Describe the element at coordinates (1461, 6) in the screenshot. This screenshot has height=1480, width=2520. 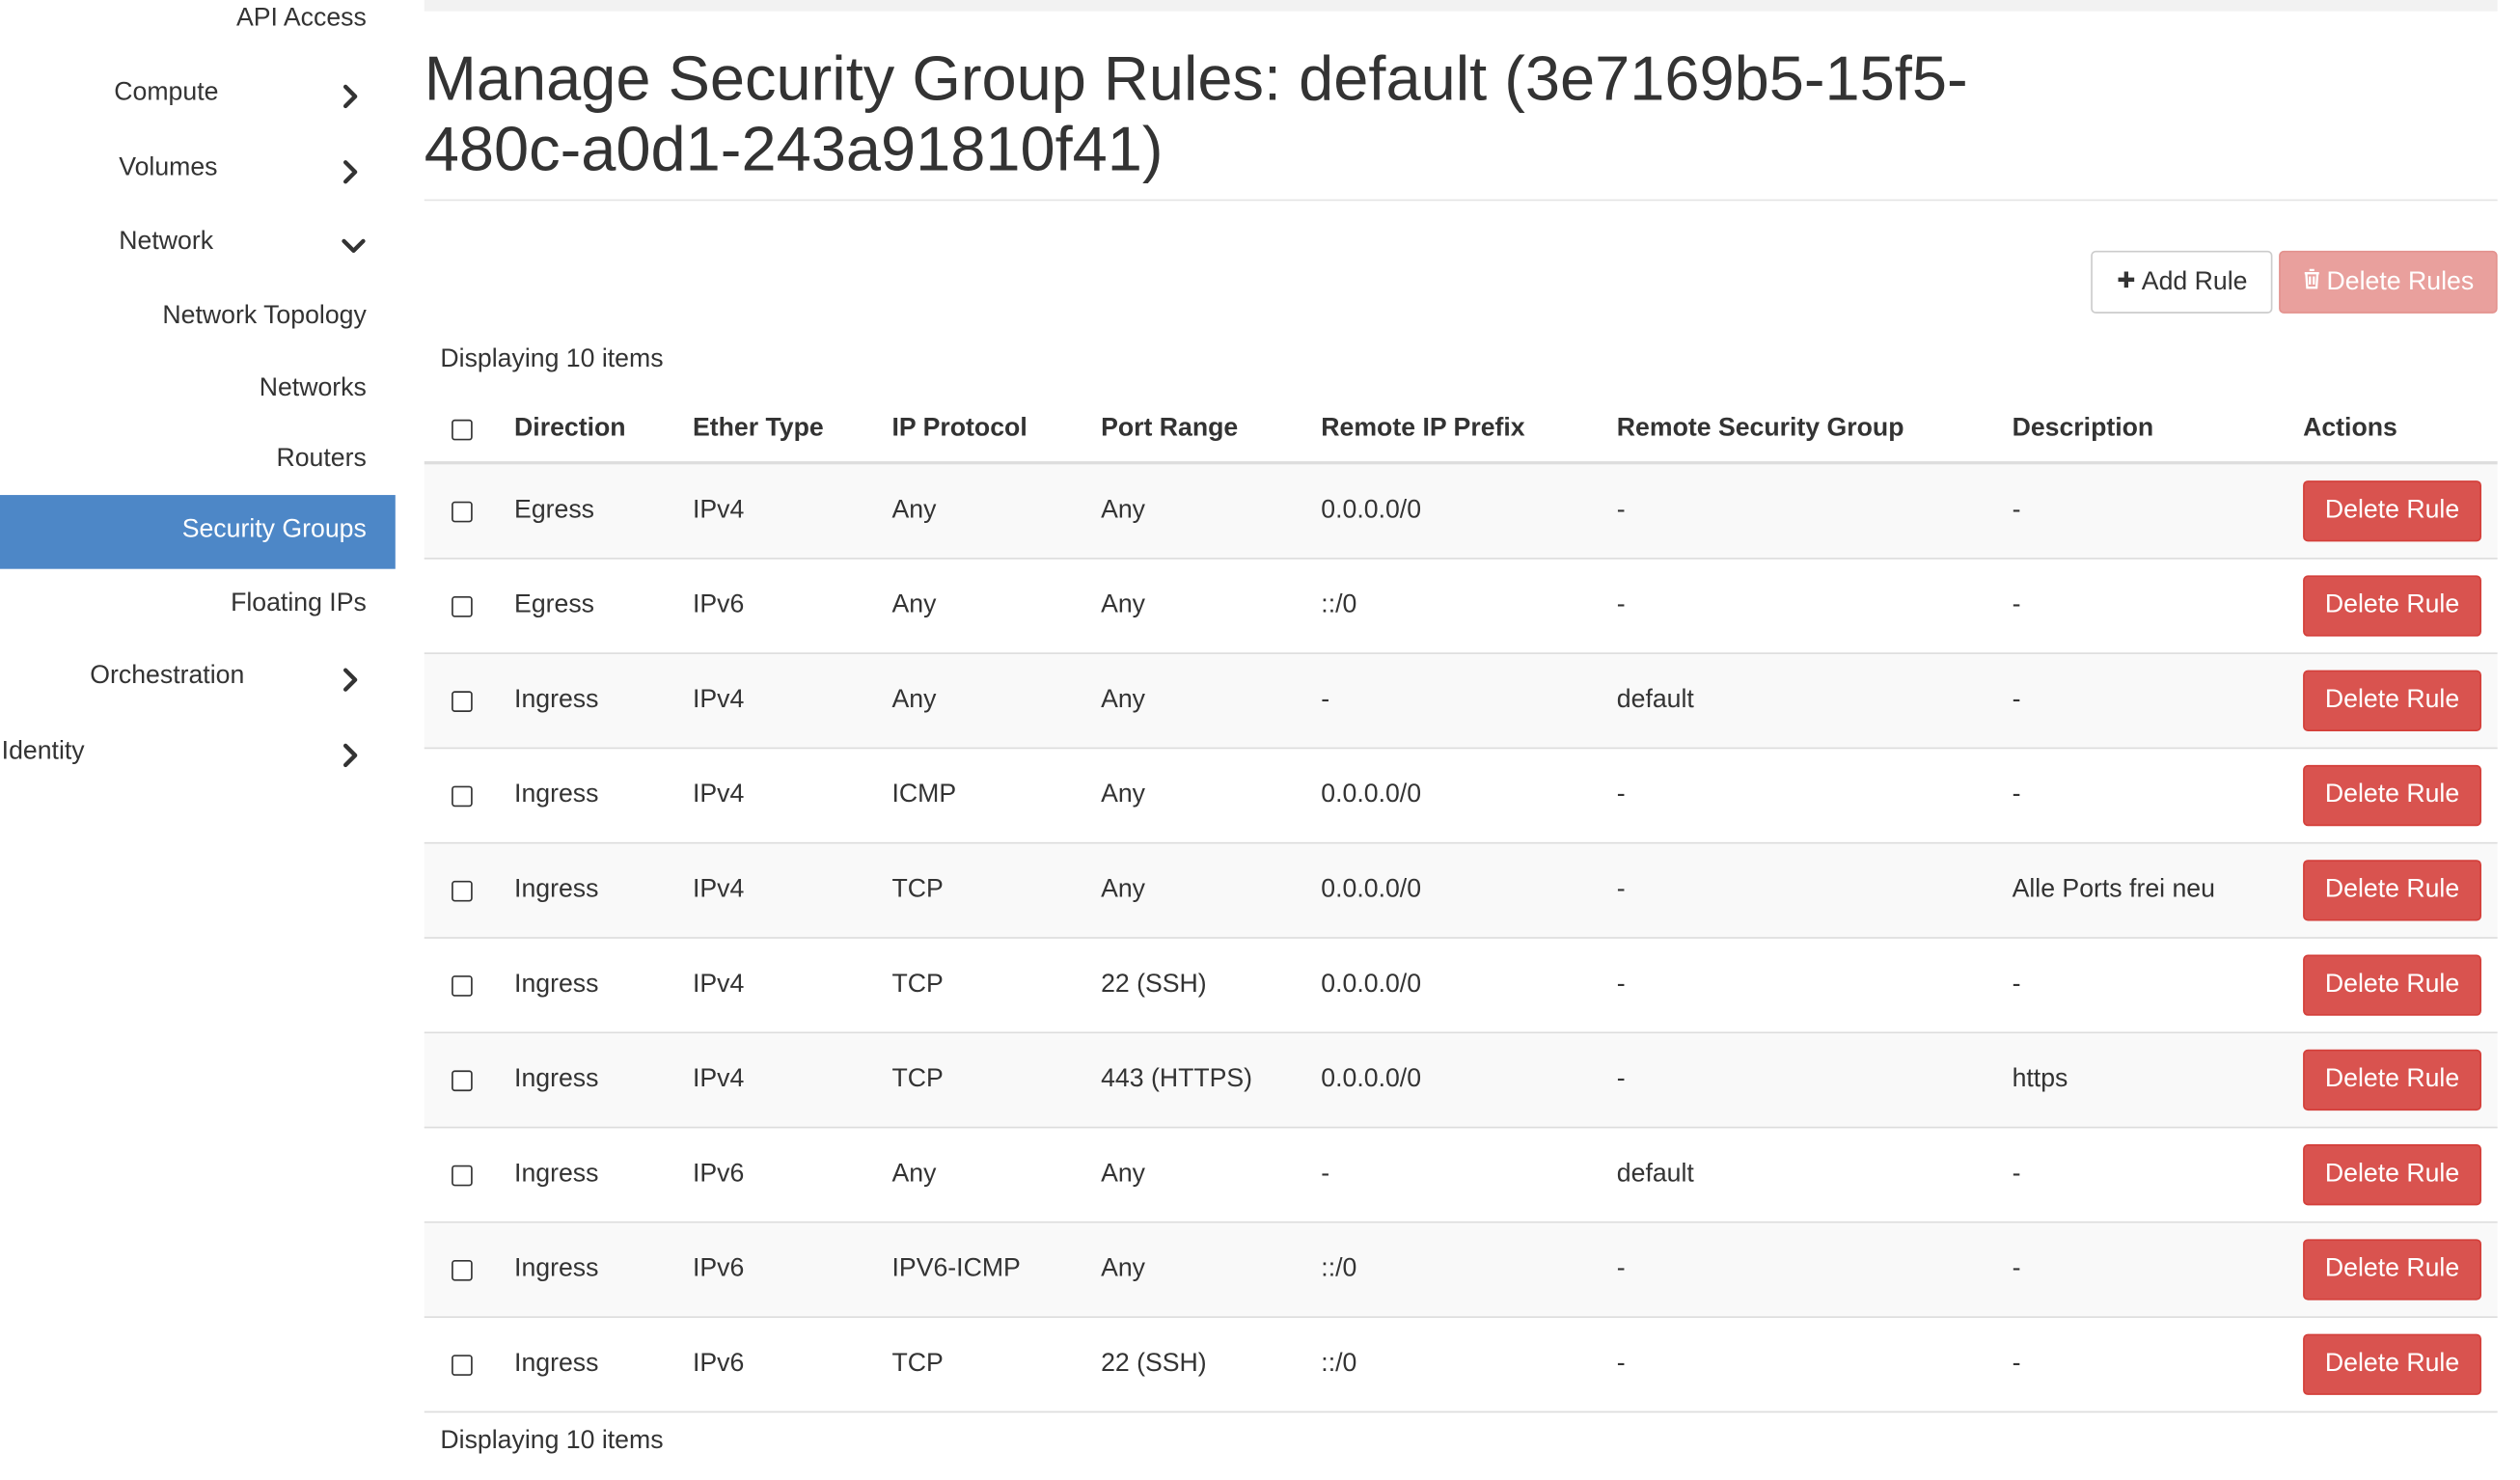
I see `header-strip` at that location.